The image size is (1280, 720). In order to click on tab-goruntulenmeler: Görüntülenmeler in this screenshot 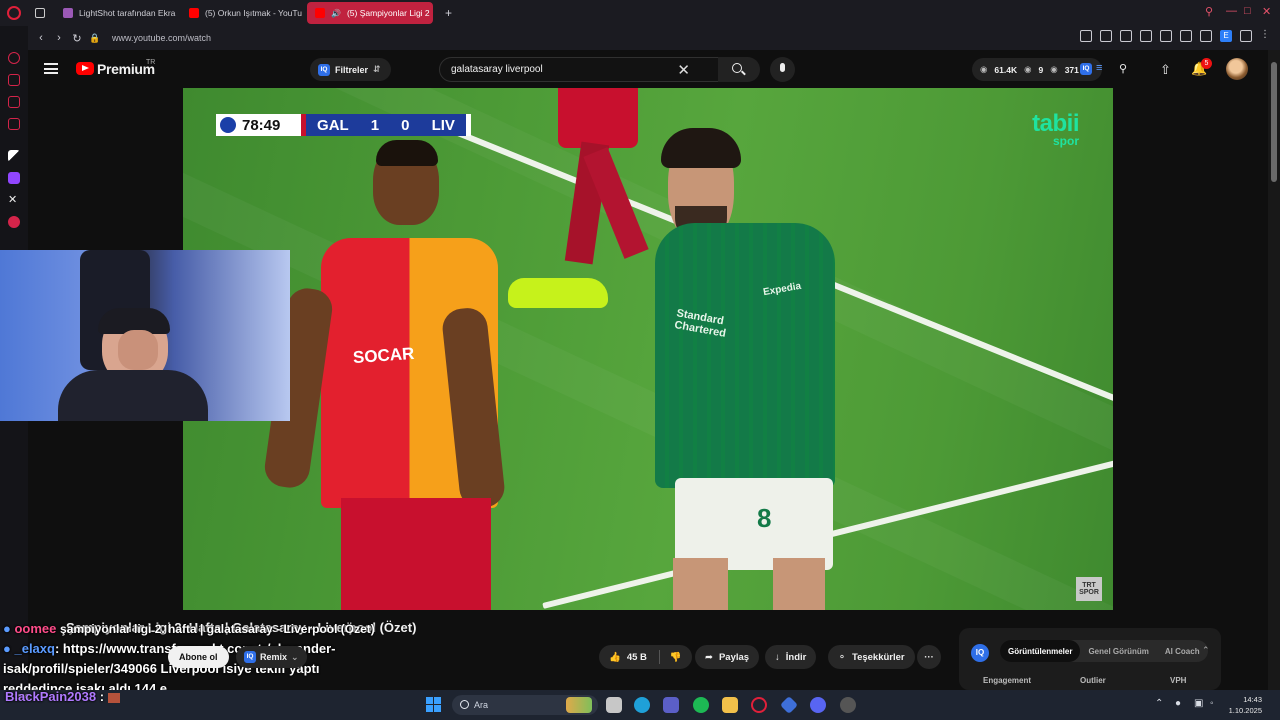, I will do `click(1040, 651)`.